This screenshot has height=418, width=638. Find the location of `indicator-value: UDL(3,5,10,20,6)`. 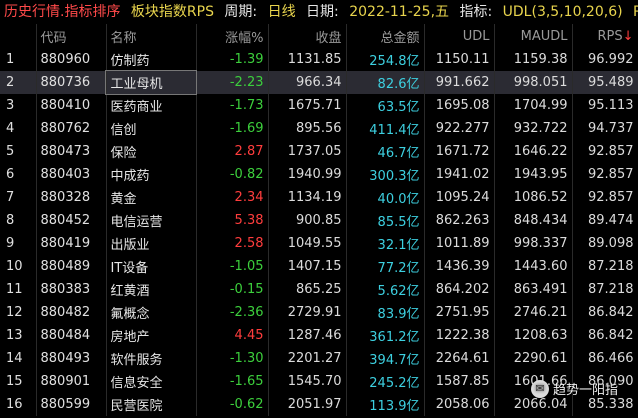

indicator-value: UDL(3,5,10,20,6) is located at coordinates (563, 12).